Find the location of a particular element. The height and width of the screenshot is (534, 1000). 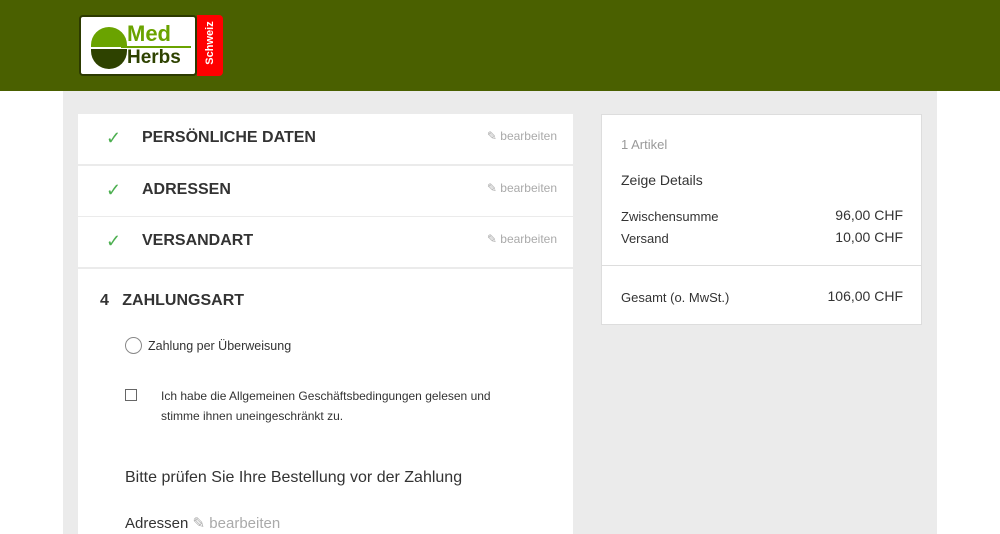

step-title: 4 ZAHLUNGSART is located at coordinates (172, 300).